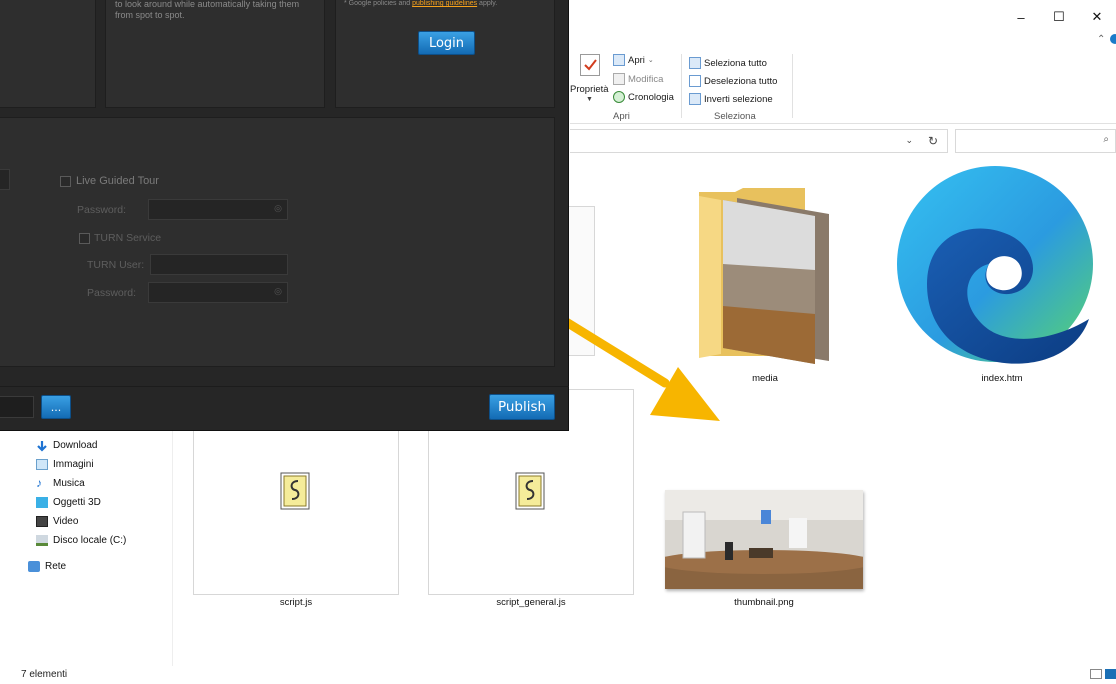 Image resolution: width=1116 pixels, height=684 pixels. What do you see at coordinates (531, 602) in the screenshot?
I see `file-name-script-general: script_general.js` at bounding box center [531, 602].